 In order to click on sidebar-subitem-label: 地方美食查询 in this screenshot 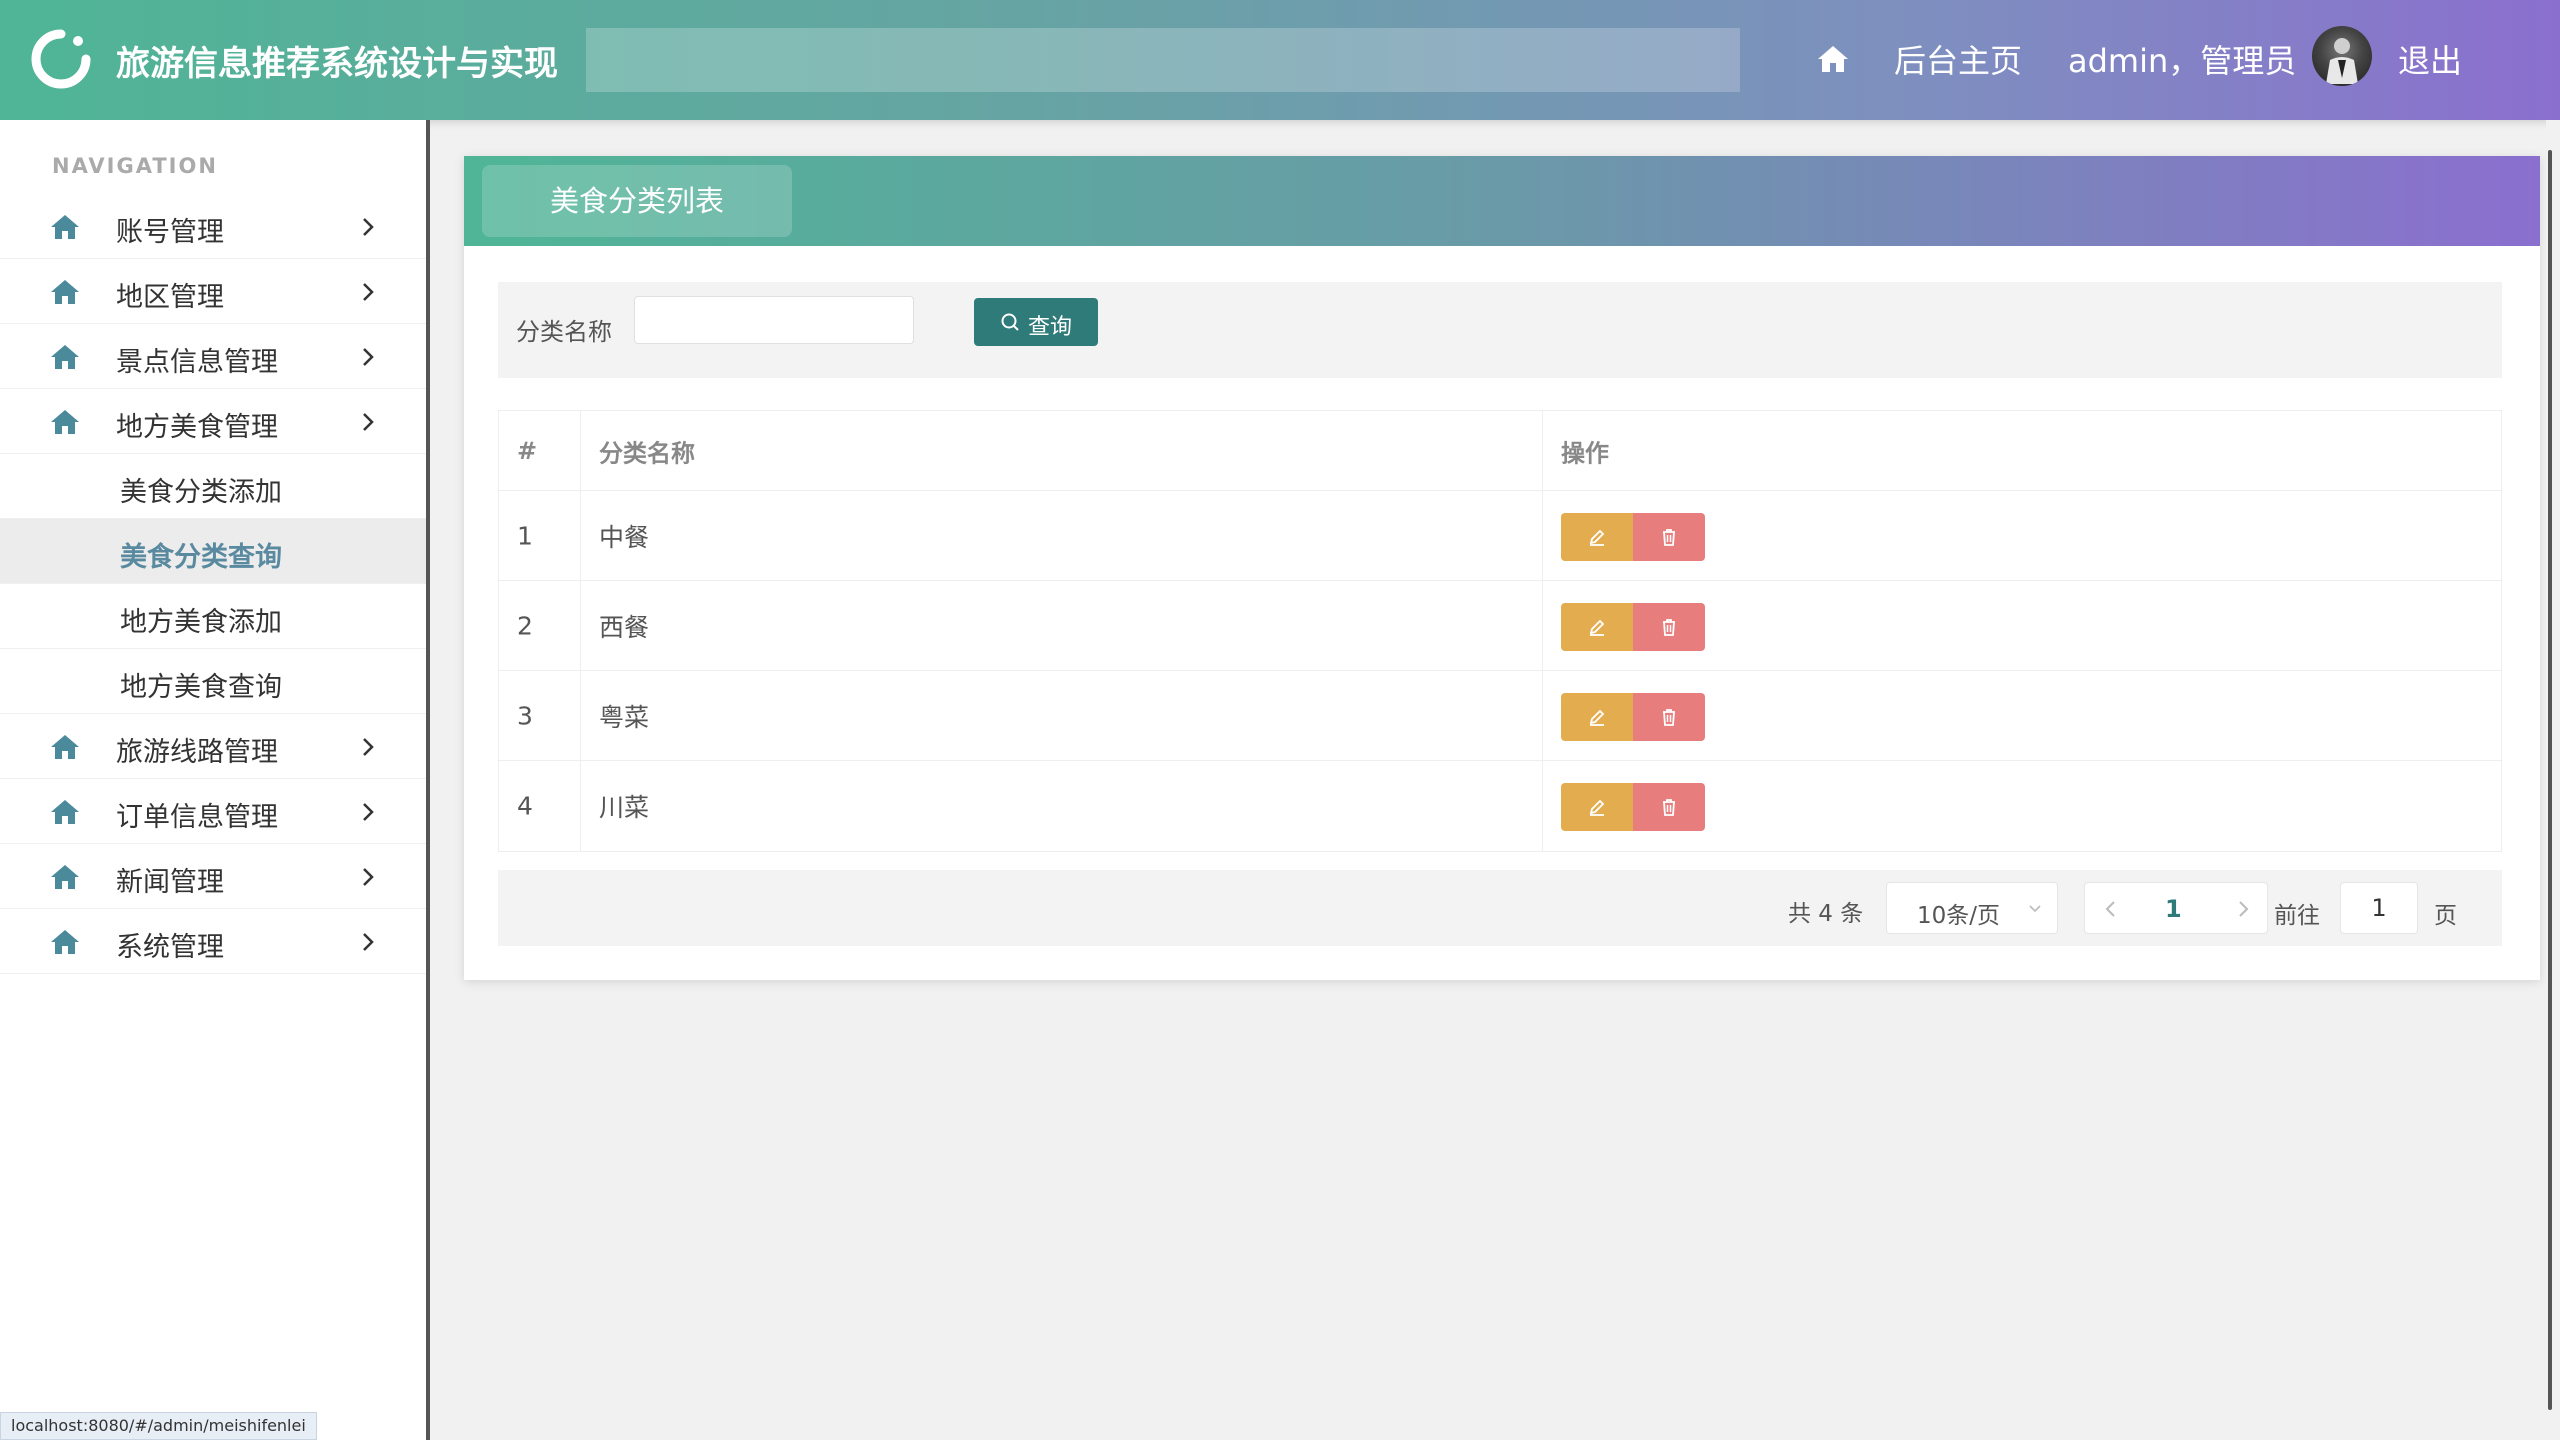, I will do `click(201, 687)`.